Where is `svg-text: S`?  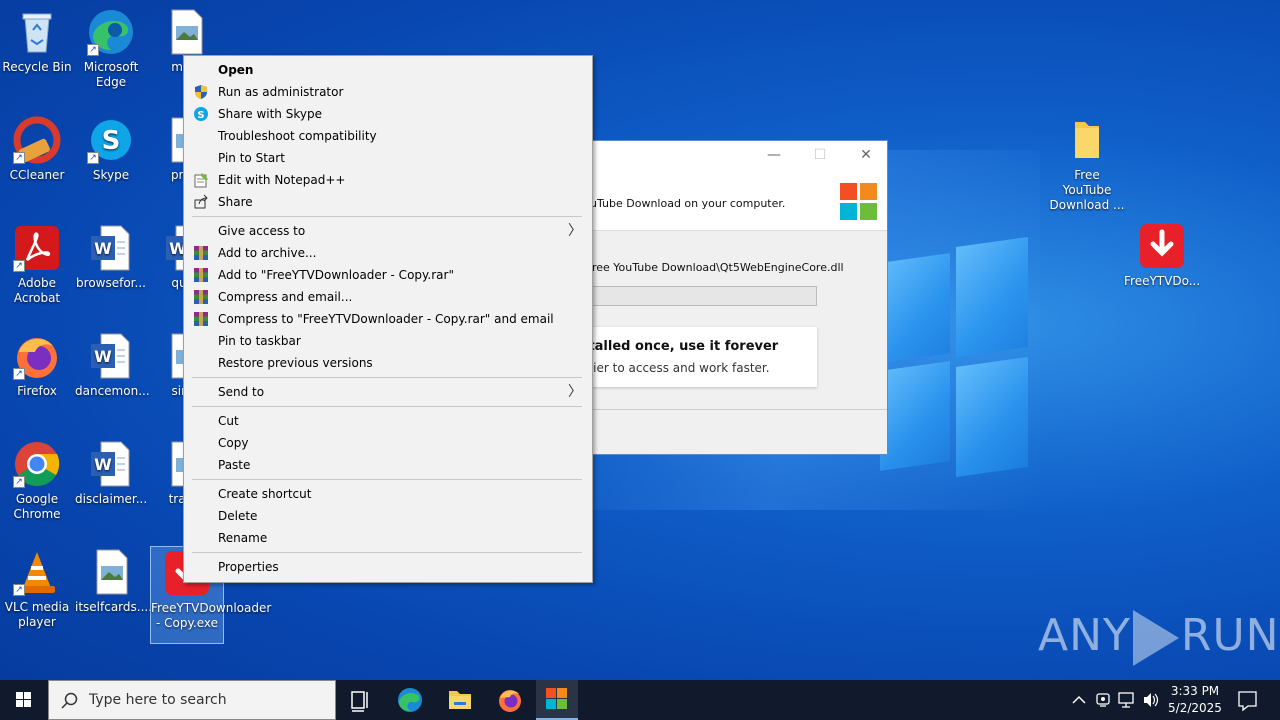
svg-text: S is located at coordinates (111, 141).